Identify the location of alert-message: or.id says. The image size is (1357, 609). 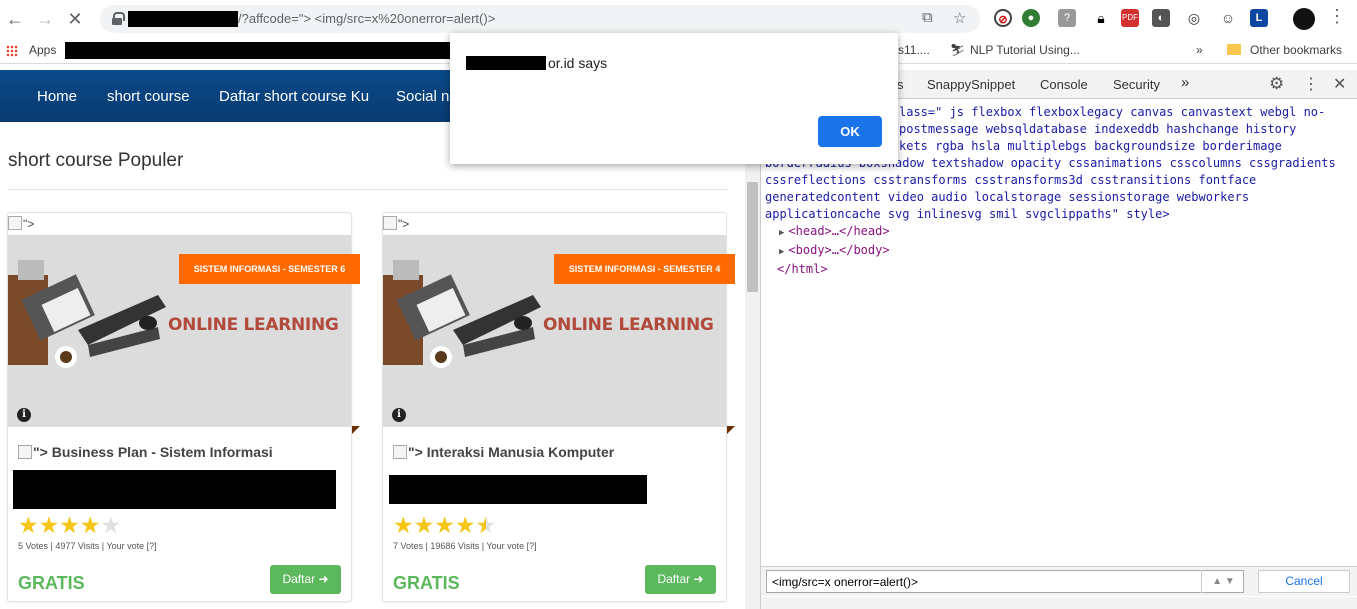
(578, 63).